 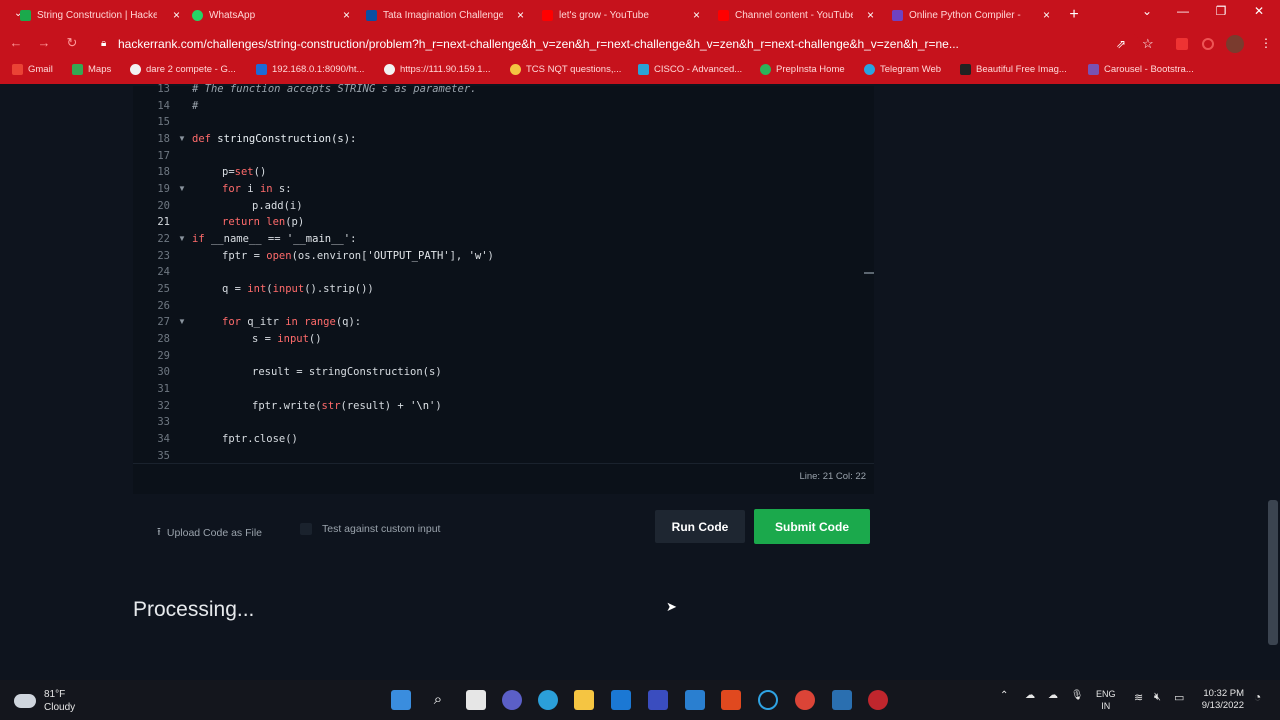 What do you see at coordinates (72, 43) in the screenshot?
I see `reload-icon: ↻` at bounding box center [72, 43].